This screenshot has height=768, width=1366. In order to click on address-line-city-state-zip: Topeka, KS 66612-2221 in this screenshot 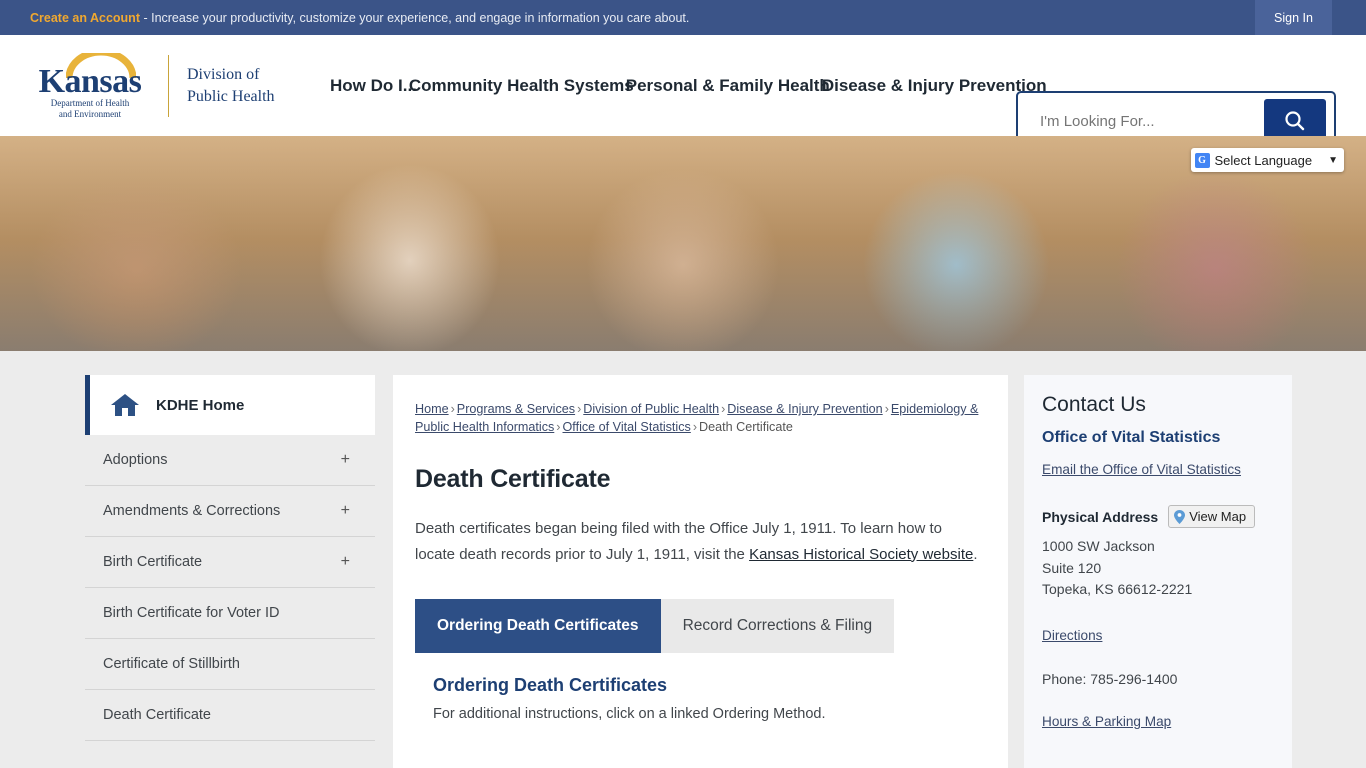, I will do `click(1117, 589)`.